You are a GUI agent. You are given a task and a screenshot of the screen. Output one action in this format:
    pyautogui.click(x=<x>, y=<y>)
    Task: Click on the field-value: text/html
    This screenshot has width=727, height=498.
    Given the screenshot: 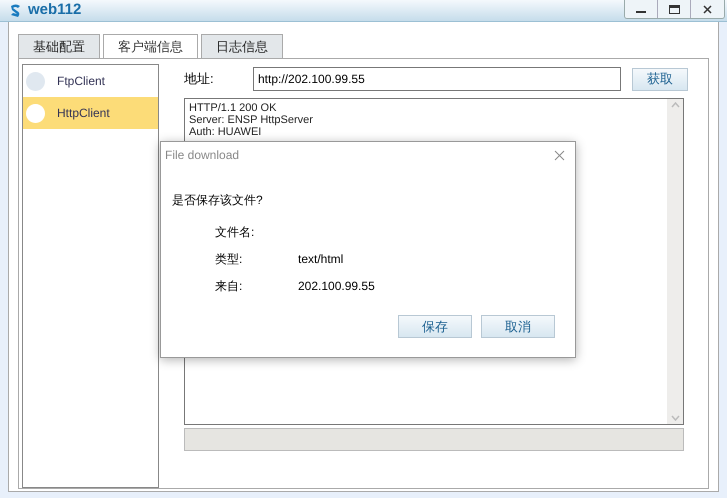 What is the action you would take?
    pyautogui.click(x=321, y=259)
    